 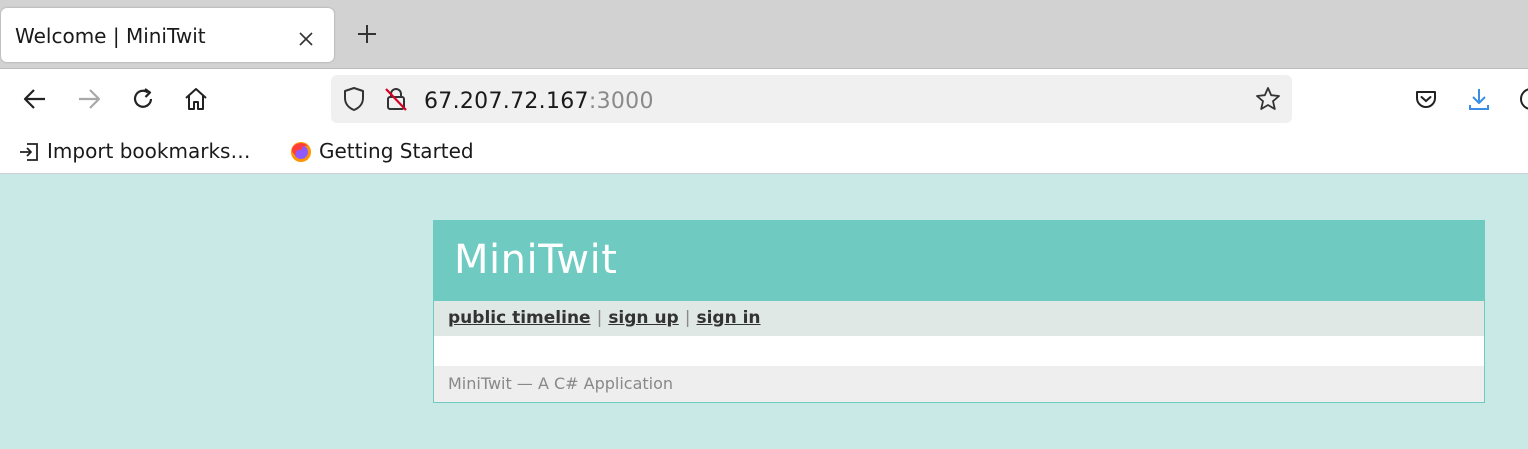 I want to click on site-title: MiniTwit, so click(x=536, y=260).